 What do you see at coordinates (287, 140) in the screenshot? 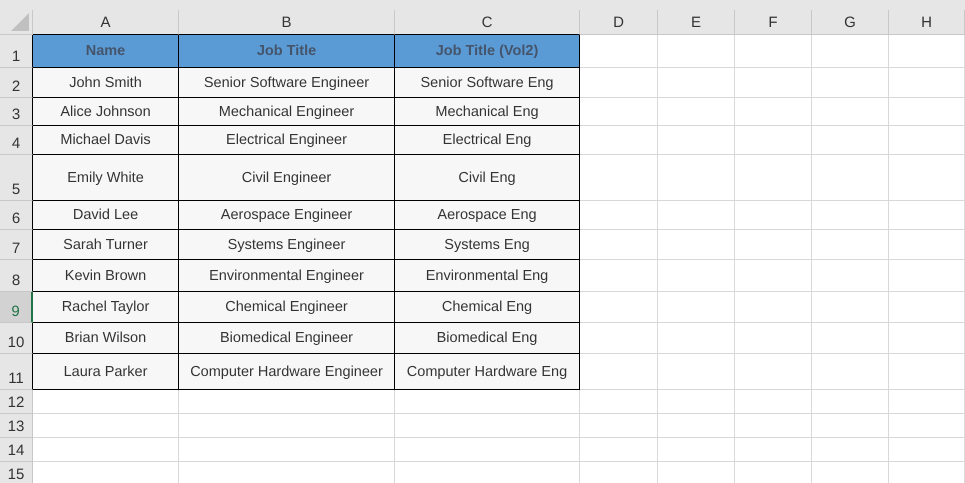
I see `table-cell: Electrical Engineer` at bounding box center [287, 140].